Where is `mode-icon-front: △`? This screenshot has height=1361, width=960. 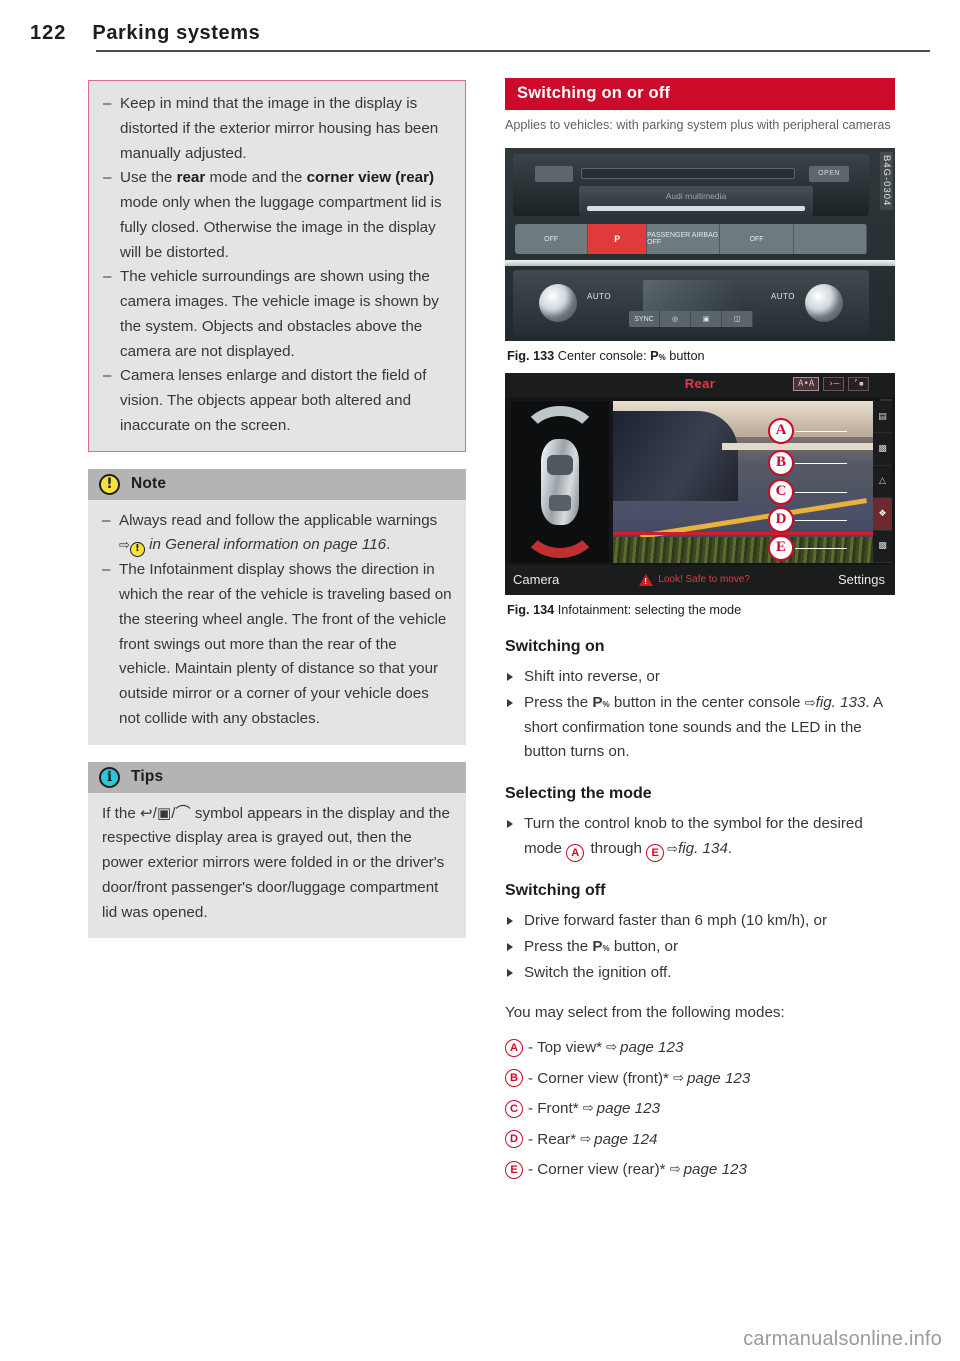
mode-icon-front: △ is located at coordinates (882, 482).